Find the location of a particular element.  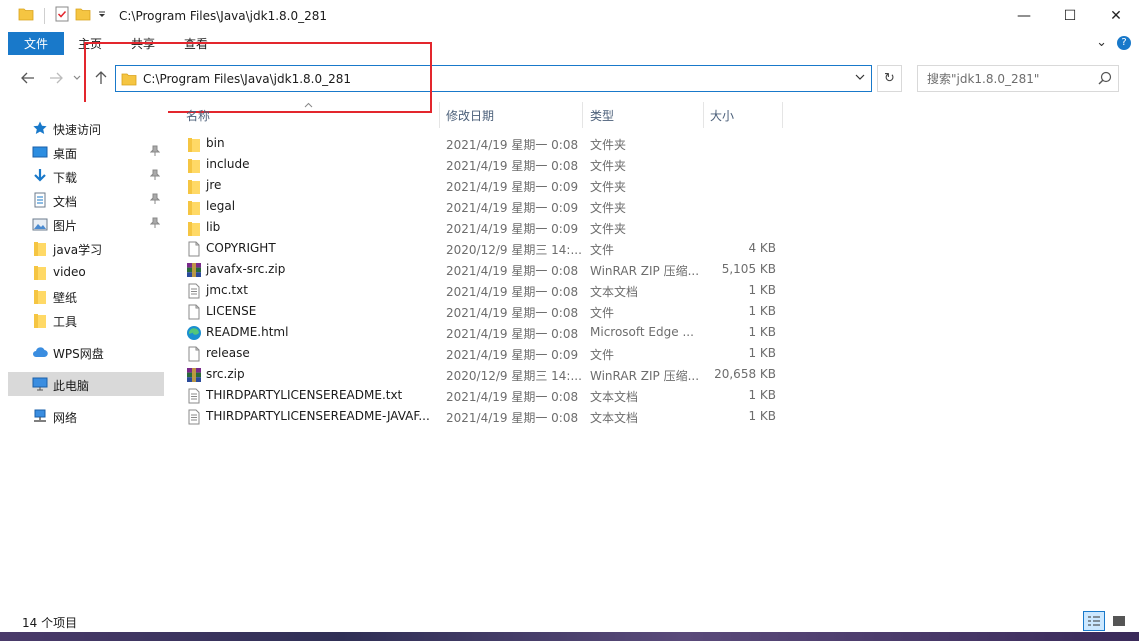

sidebar-item-quick-access: 快速访问 is located at coordinates (86, 128).